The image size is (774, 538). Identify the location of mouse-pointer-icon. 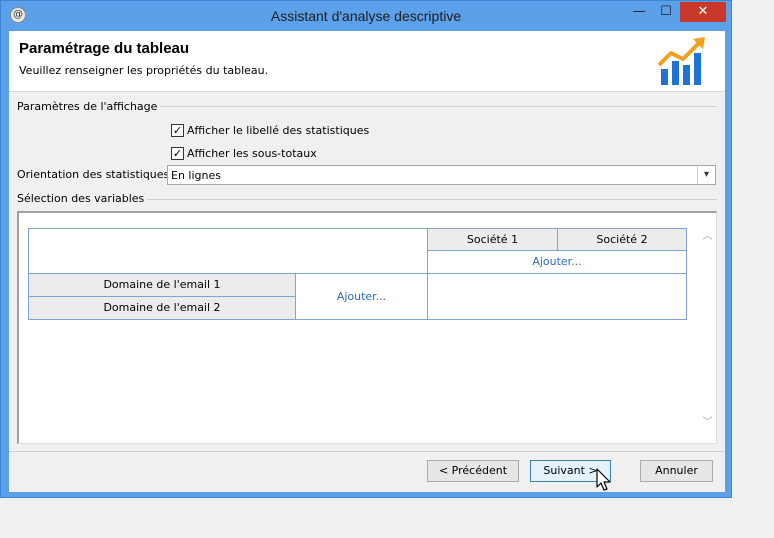
(603, 479).